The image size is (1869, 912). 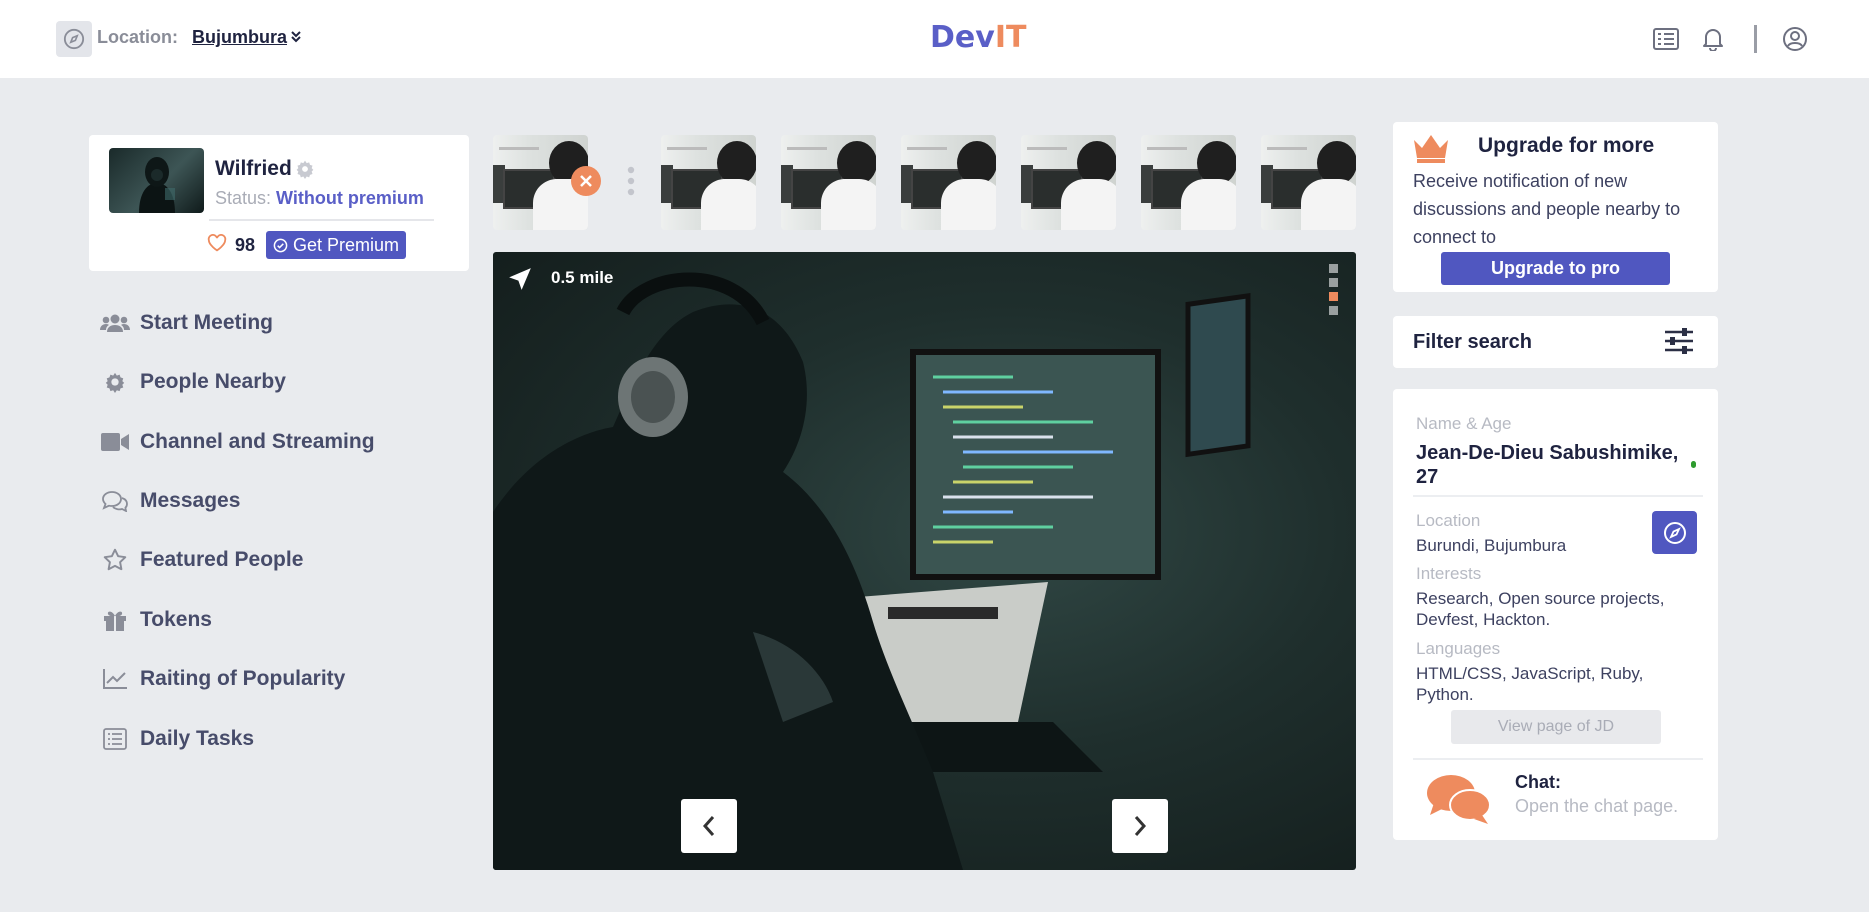 I want to click on logo-part-it: IT, so click(x=1010, y=37).